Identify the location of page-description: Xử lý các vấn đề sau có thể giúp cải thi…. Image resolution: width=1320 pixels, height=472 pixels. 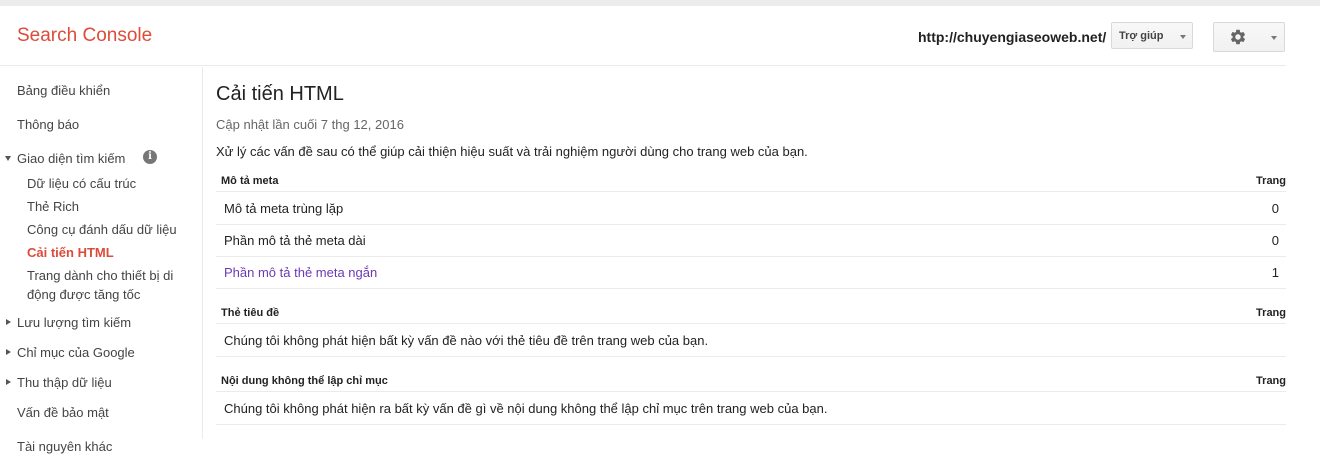
(512, 151).